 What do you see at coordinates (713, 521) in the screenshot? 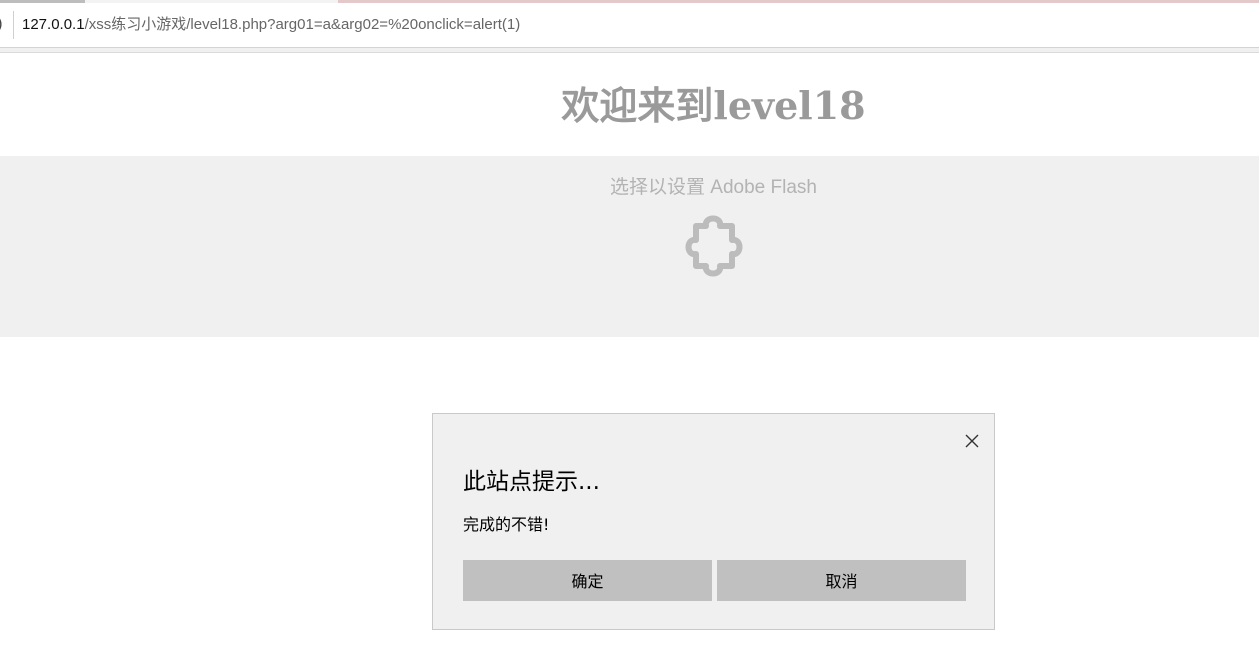
I see `alert-dialog: 此站点提示... 完成的不错! 确定 取消` at bounding box center [713, 521].